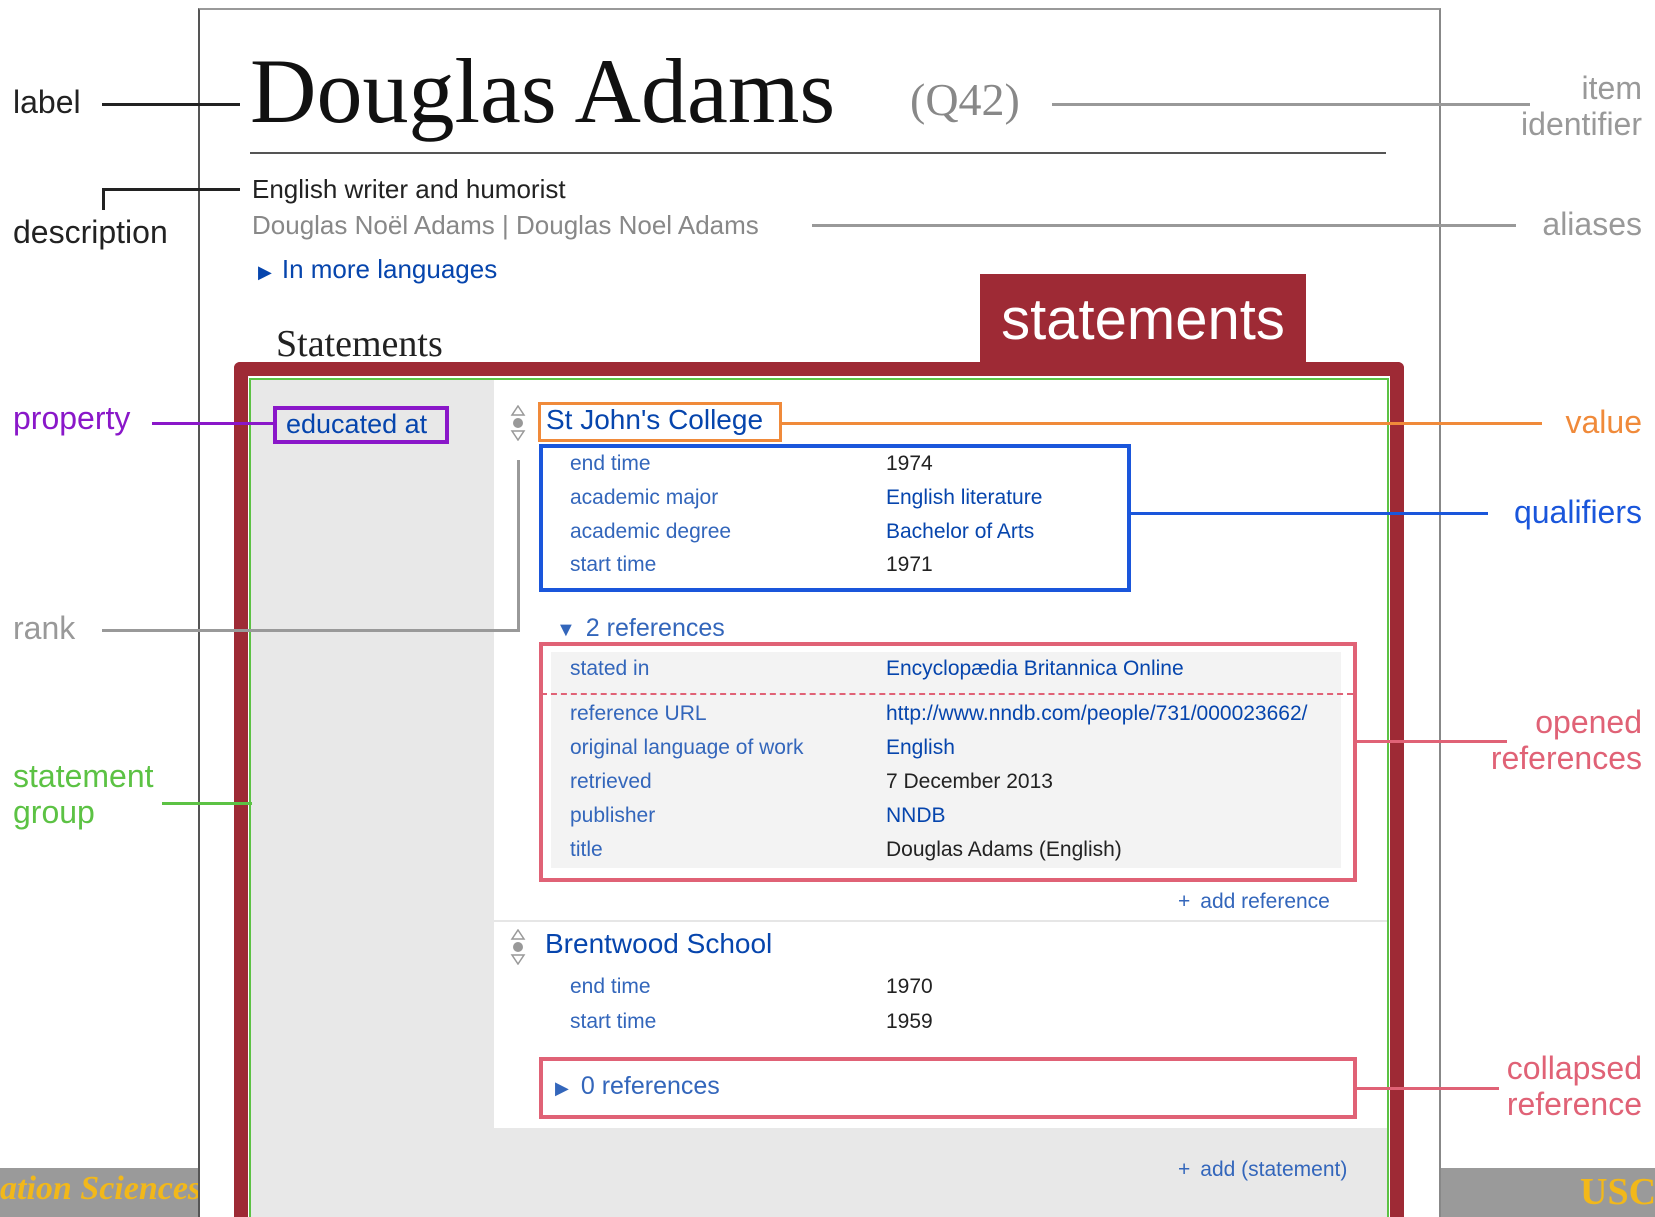  What do you see at coordinates (650, 1086) in the screenshot?
I see `references-toggle-label: 0 references` at bounding box center [650, 1086].